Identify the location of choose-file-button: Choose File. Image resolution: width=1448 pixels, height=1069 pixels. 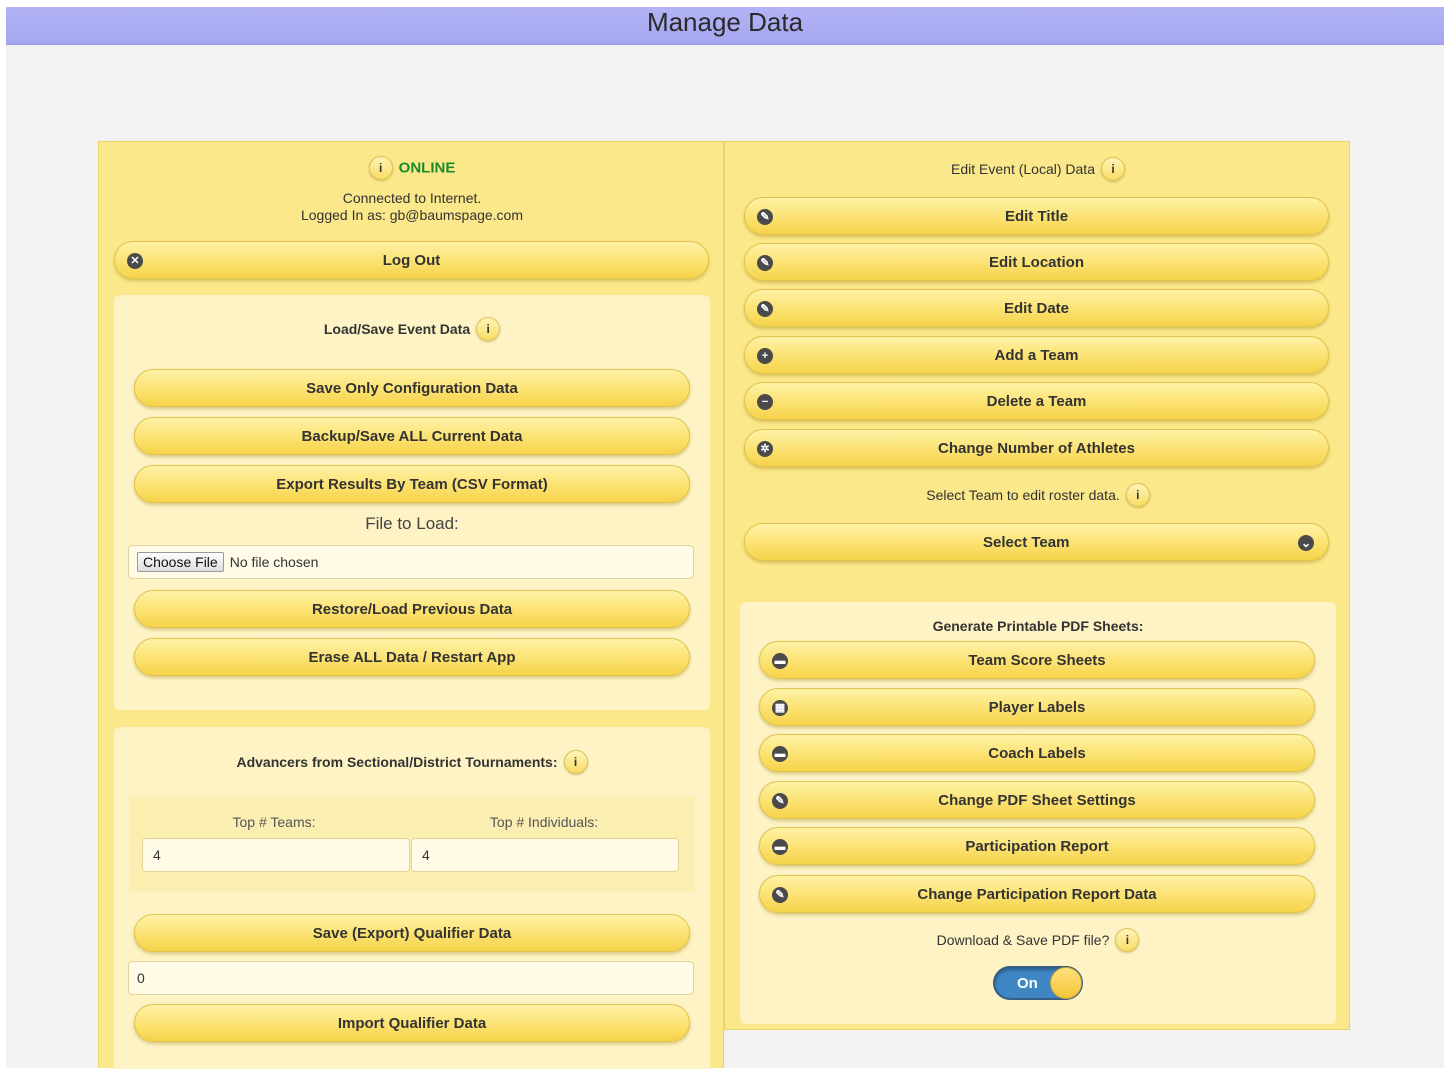
(180, 562).